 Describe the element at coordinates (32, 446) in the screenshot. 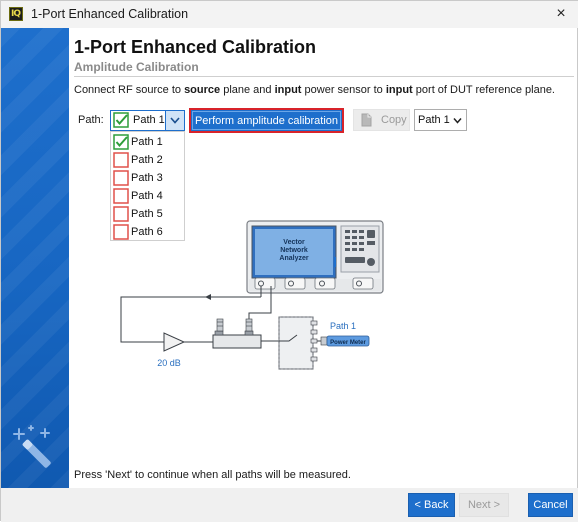

I see `magic-wand-icon` at that location.